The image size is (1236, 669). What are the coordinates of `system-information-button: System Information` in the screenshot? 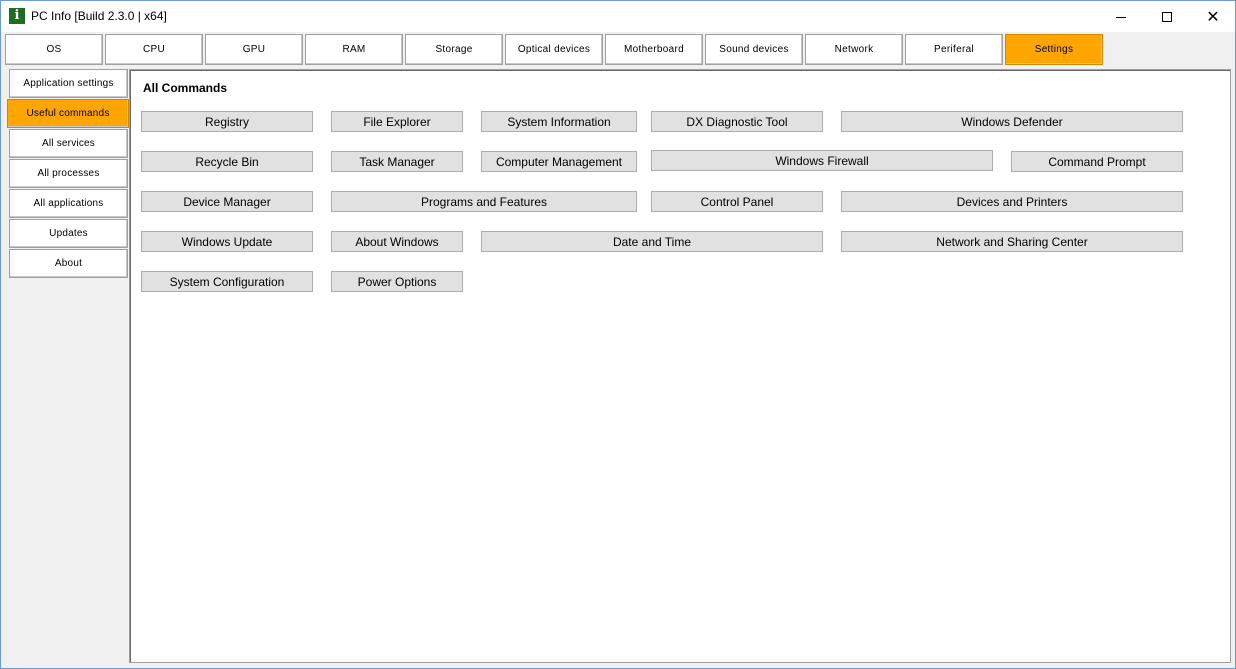 It's located at (559, 121).